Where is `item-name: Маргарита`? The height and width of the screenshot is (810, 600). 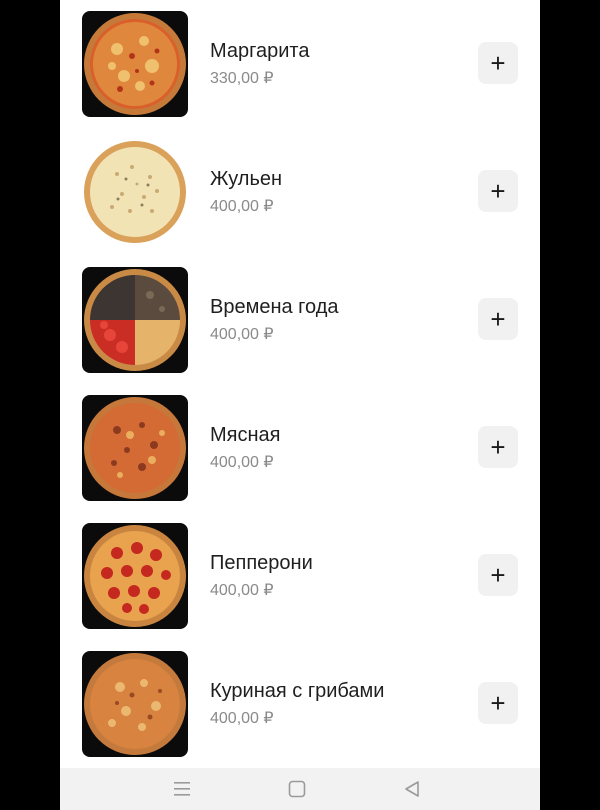 item-name: Маргарита is located at coordinates (260, 51).